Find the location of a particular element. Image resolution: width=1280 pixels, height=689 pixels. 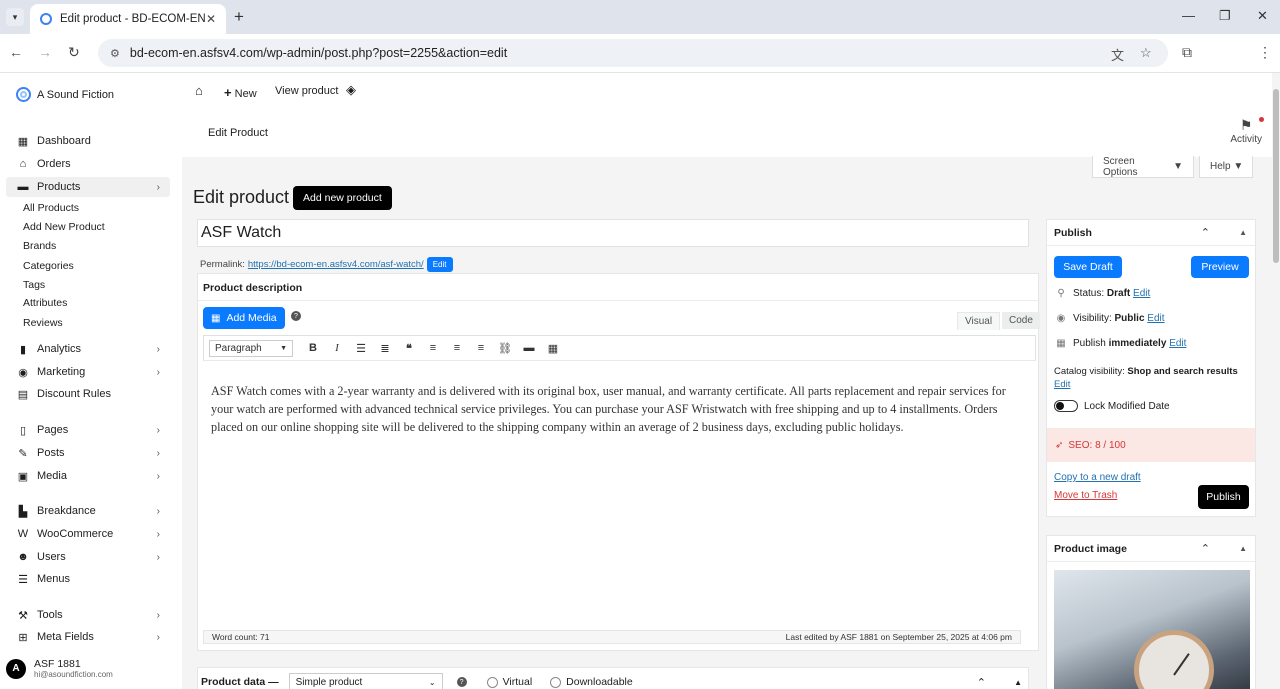

page-scrollbar is located at coordinates (1276, 381).